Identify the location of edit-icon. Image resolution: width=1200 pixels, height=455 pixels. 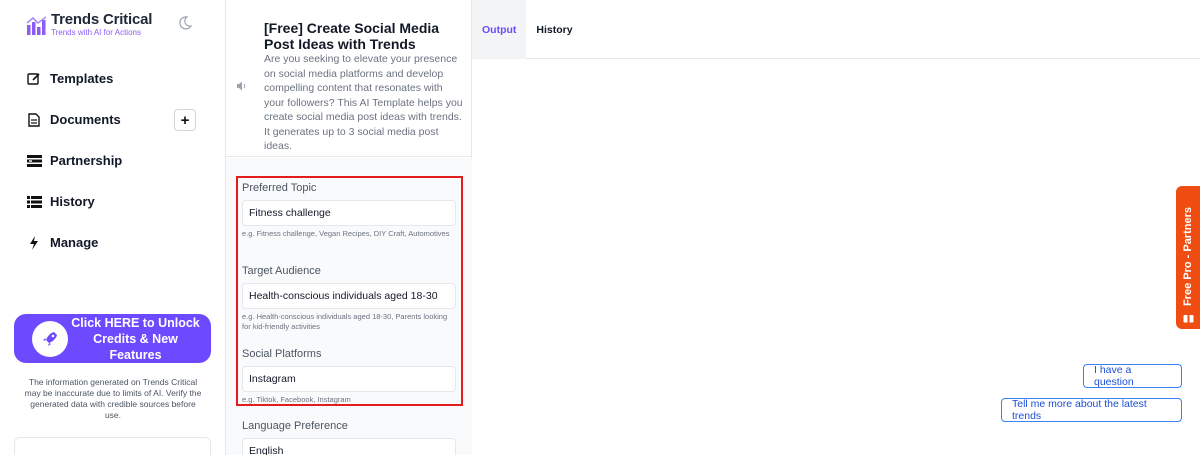
(34, 79).